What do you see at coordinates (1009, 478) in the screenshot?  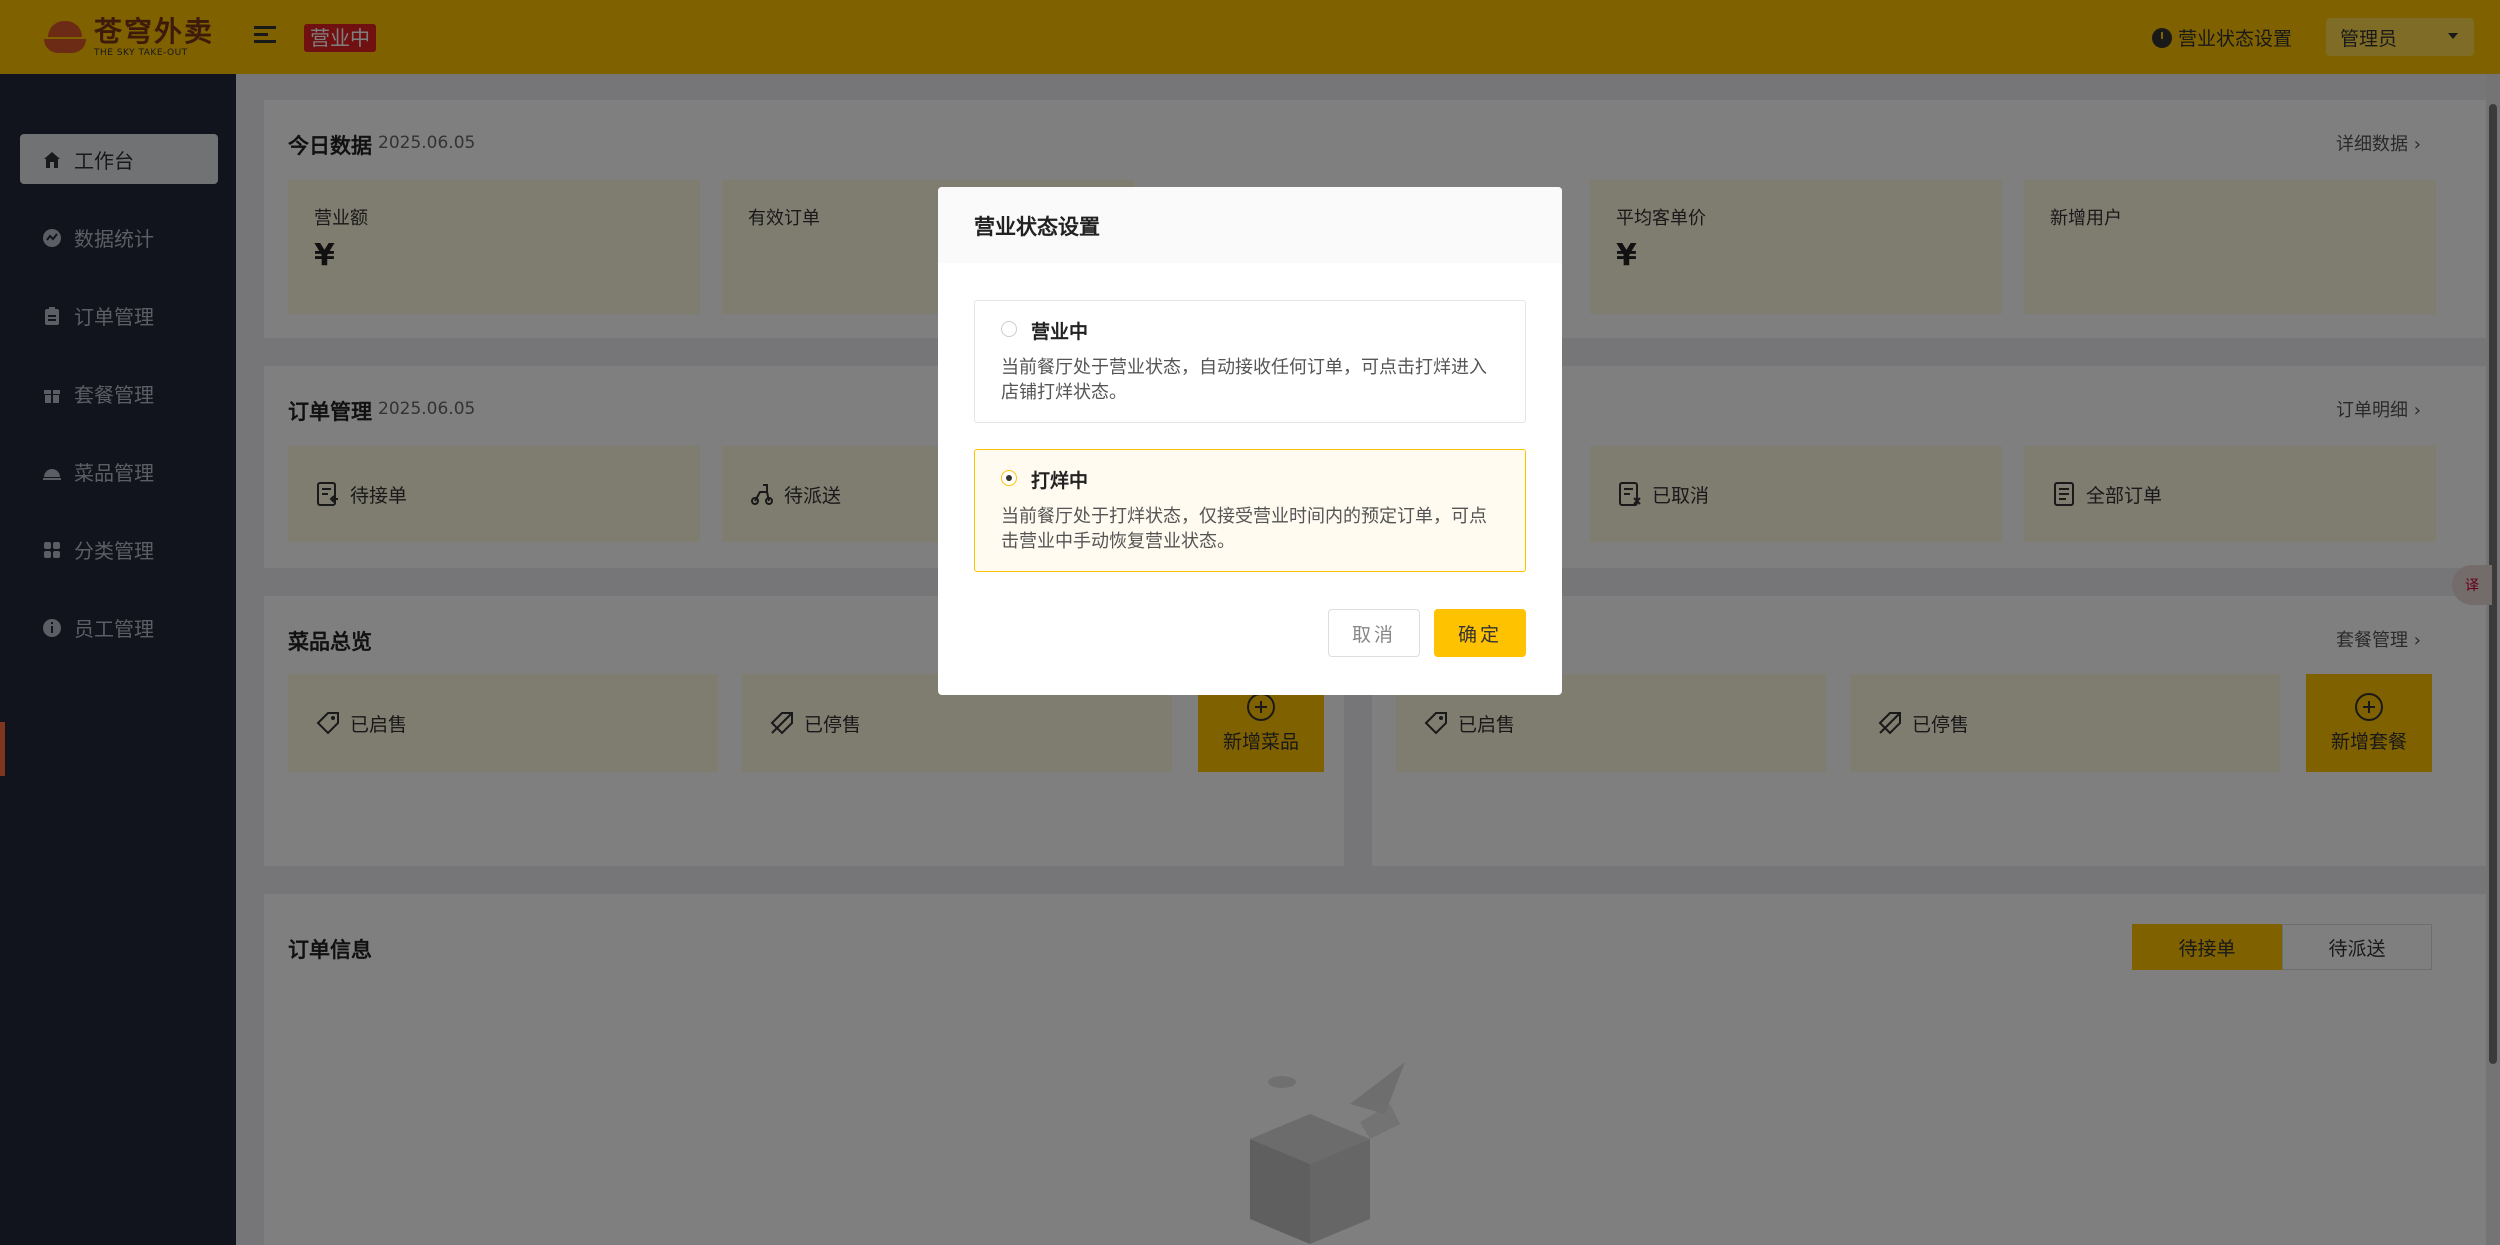 I see `radio-closed` at bounding box center [1009, 478].